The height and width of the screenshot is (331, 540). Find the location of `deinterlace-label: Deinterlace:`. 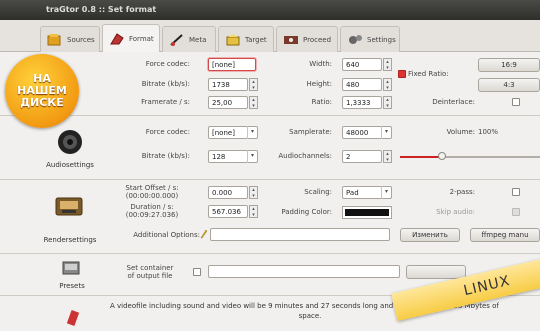

deinterlace-label: Deinterlace: is located at coordinates (453, 102).